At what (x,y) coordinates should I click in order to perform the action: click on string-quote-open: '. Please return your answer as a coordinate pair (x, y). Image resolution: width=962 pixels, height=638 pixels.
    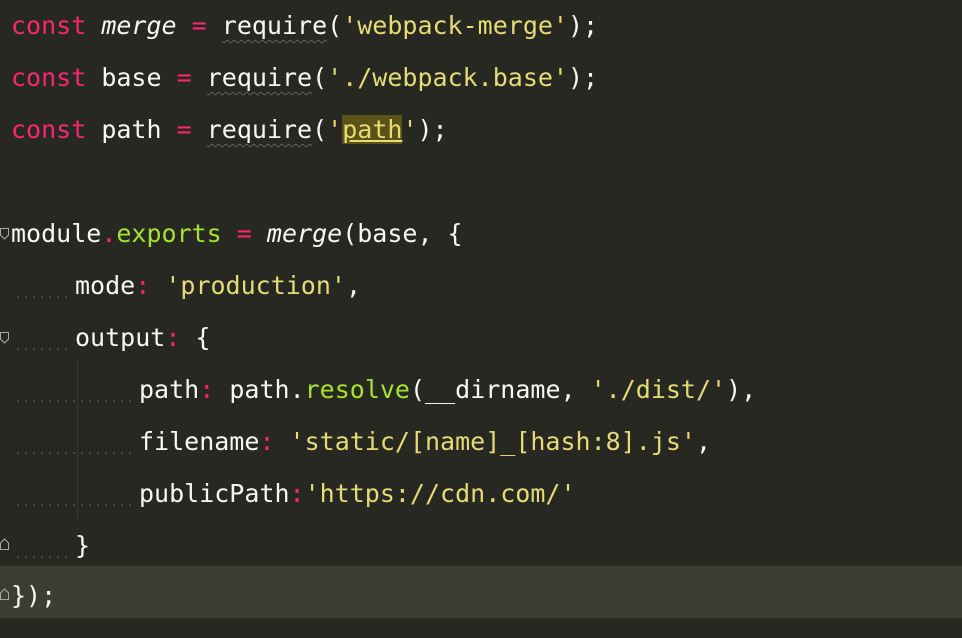
    Looking at the image, I should click on (335, 129).